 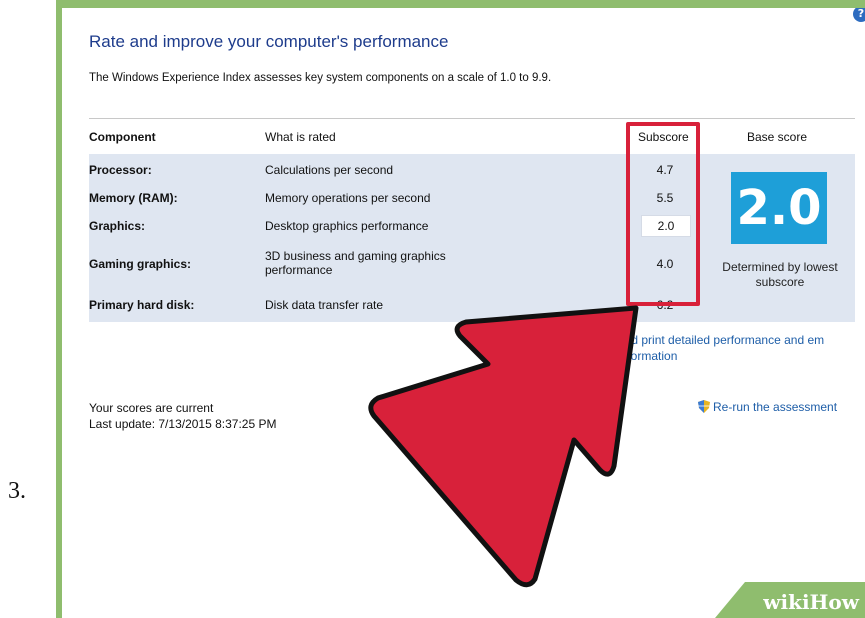 I want to click on wikihow-watermark: wikiHow, so click(x=790, y=600).